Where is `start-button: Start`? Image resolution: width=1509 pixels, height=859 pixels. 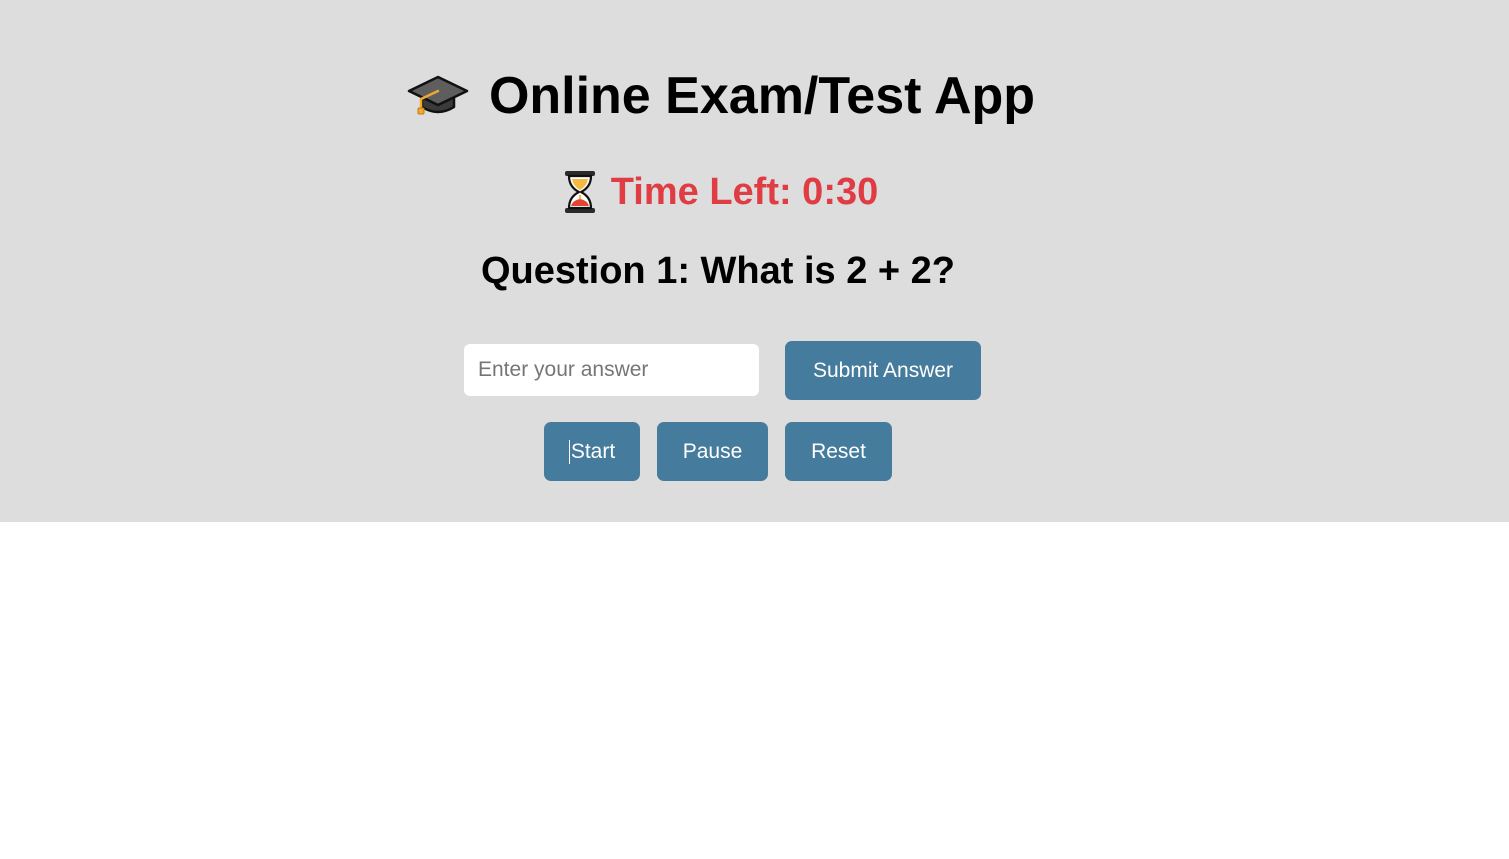
start-button: Start is located at coordinates (592, 451).